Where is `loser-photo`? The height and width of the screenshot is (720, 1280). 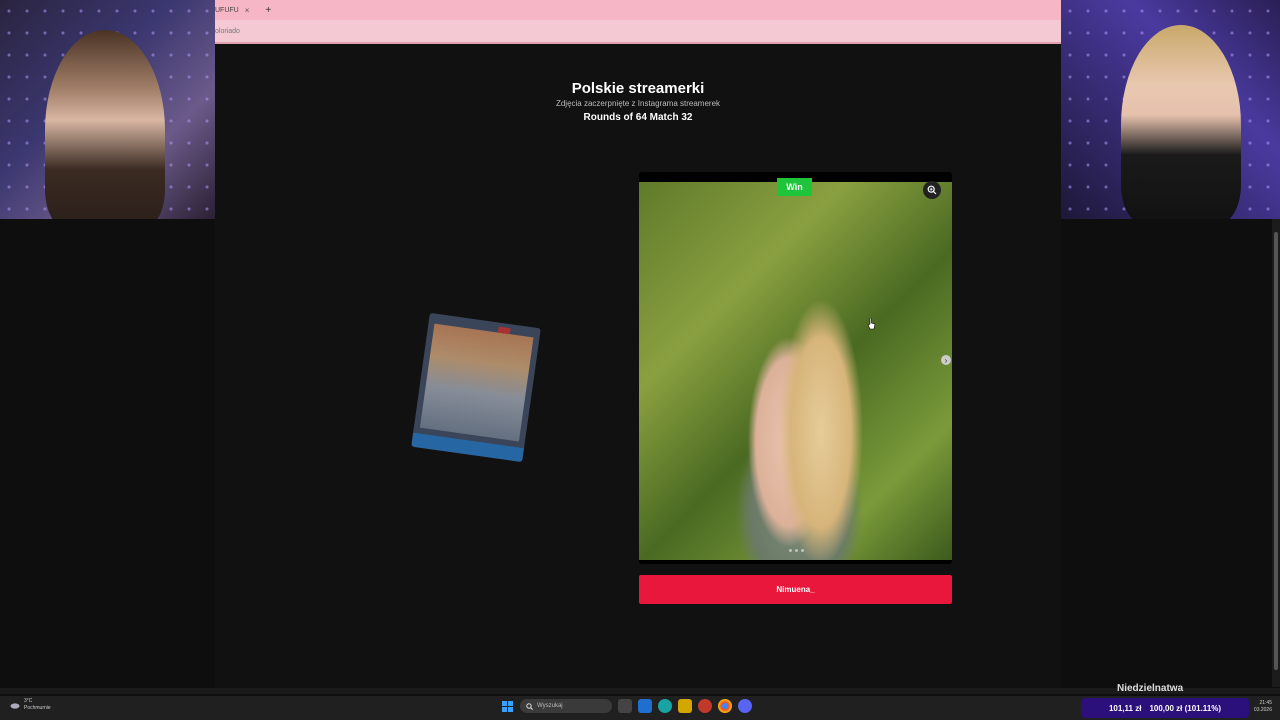
loser-photo is located at coordinates (476, 382).